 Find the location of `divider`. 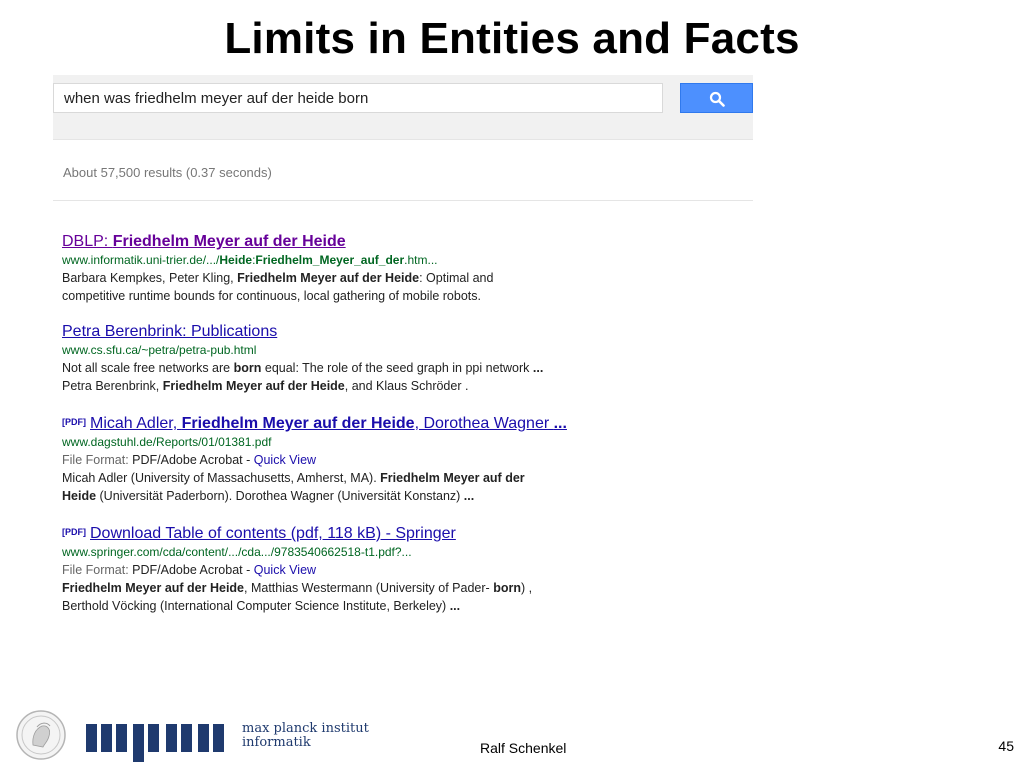

divider is located at coordinates (403, 200).